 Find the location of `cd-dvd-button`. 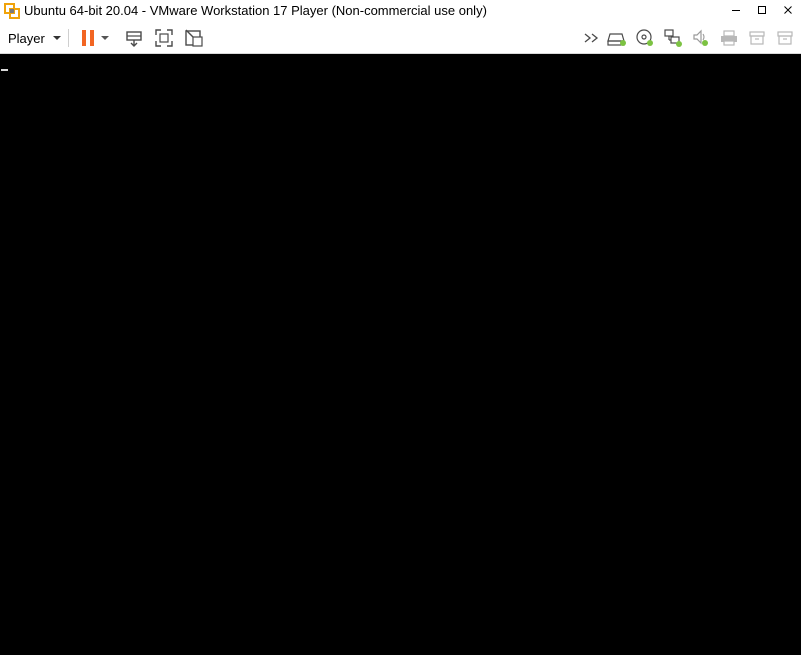

cd-dvd-button is located at coordinates (645, 38).